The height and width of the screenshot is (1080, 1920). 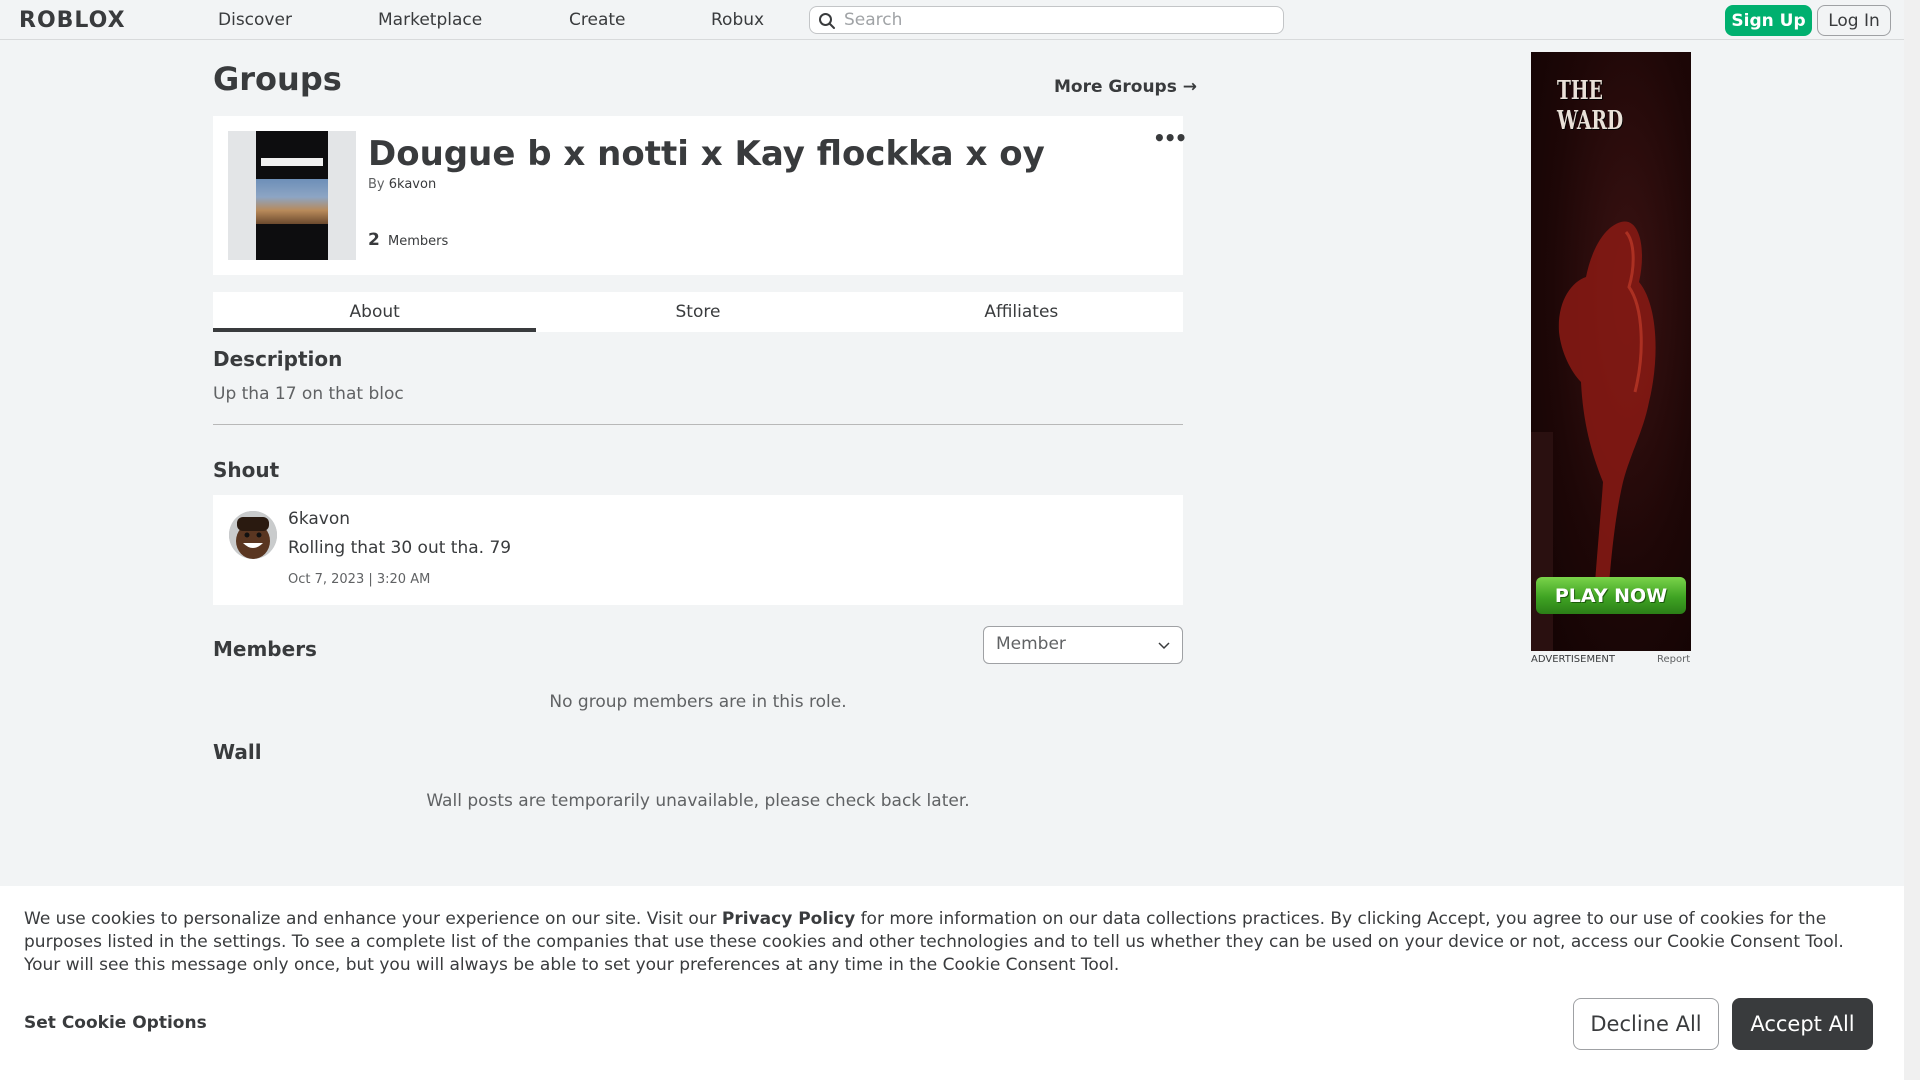 I want to click on advertisement-banner: THE WARD PLAY NOW, so click(x=1611, y=351).